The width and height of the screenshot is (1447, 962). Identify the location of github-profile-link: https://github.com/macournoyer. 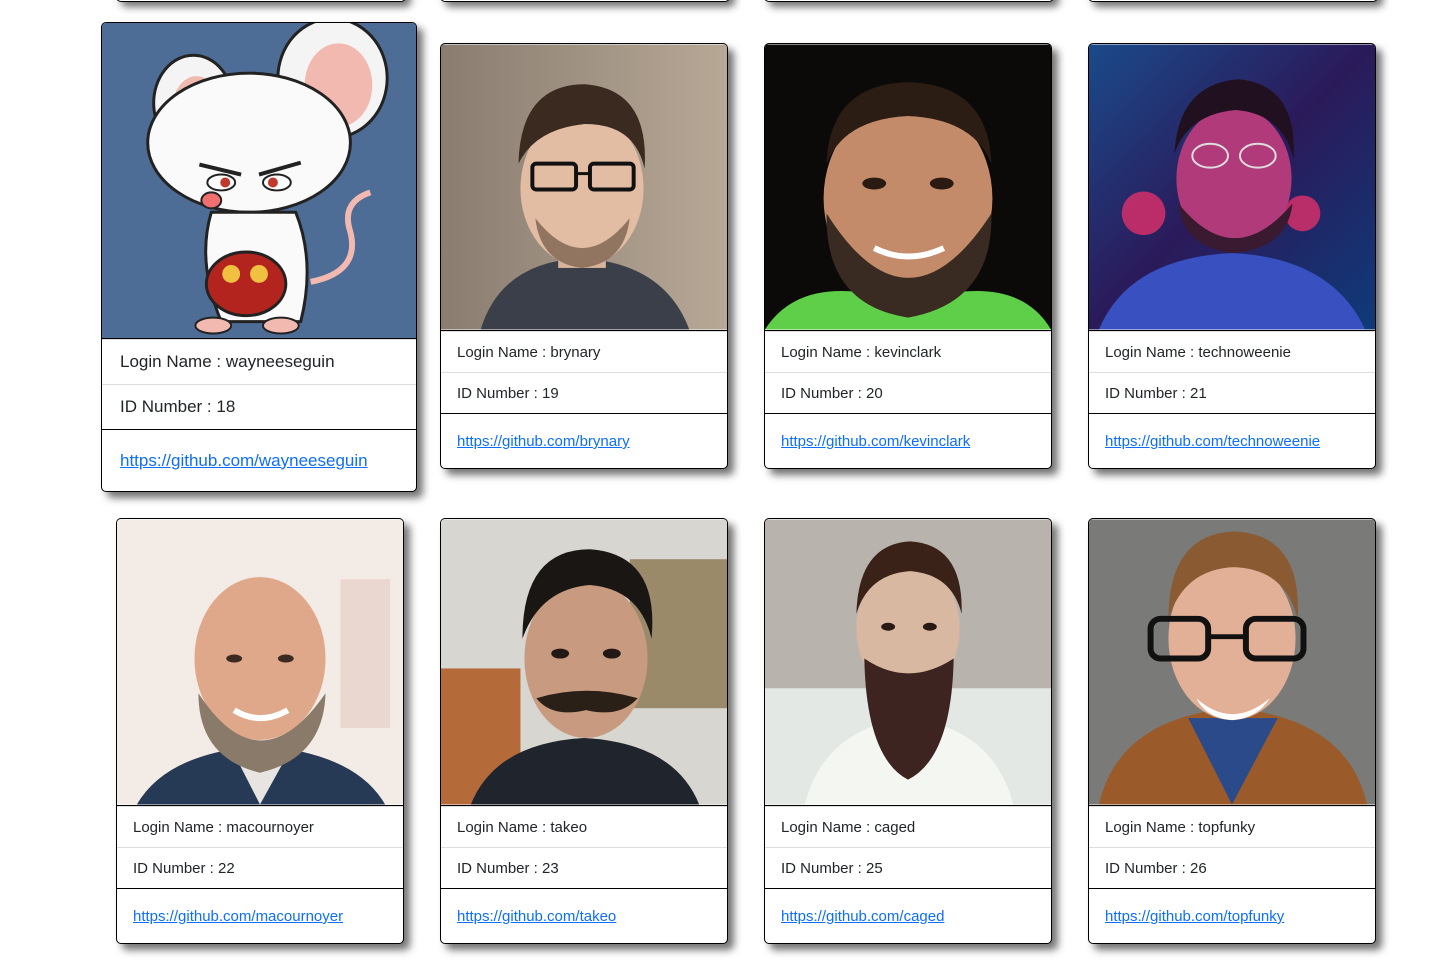
(238, 916).